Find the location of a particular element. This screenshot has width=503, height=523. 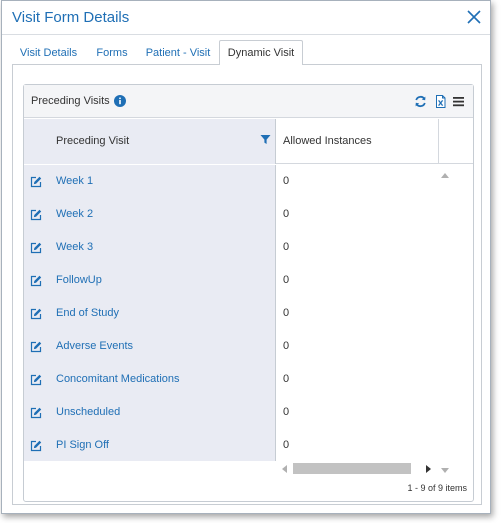

tab-patient-visit: Patient - Visit is located at coordinates (178, 52).